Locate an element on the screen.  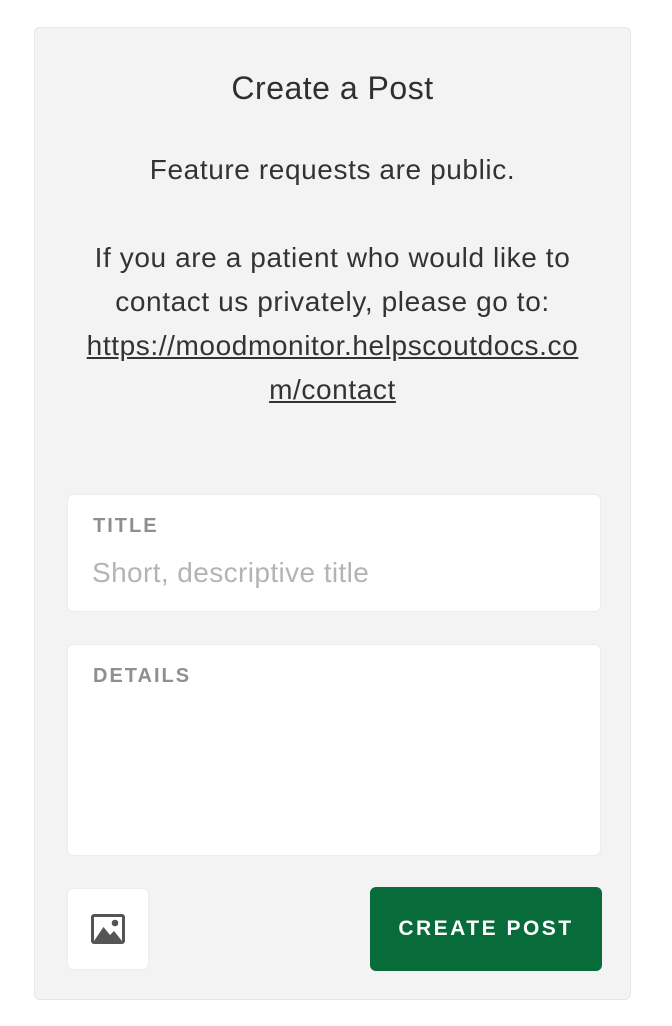
details-label: DETAILS is located at coordinates (142, 676).